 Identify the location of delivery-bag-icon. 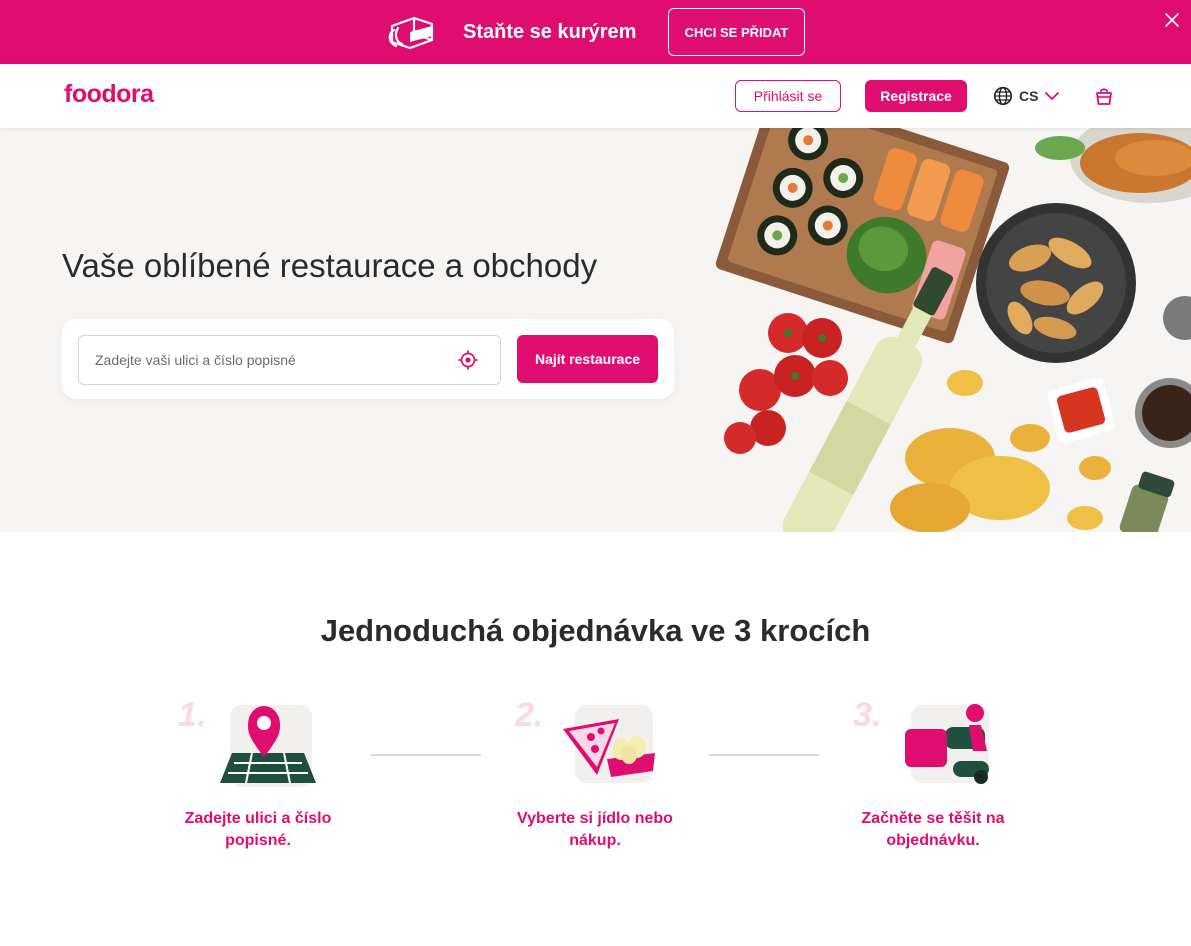
(411, 33).